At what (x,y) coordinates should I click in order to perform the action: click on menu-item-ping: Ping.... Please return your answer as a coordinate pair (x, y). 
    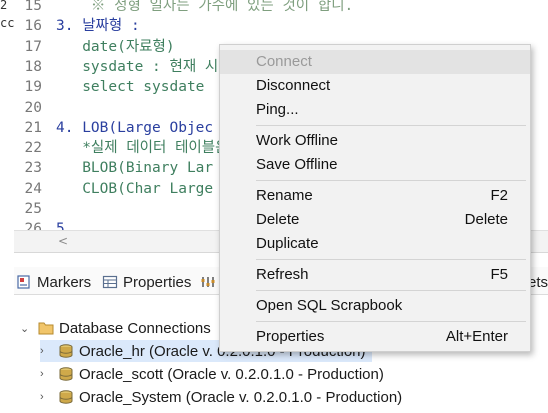
    Looking at the image, I should click on (375, 110).